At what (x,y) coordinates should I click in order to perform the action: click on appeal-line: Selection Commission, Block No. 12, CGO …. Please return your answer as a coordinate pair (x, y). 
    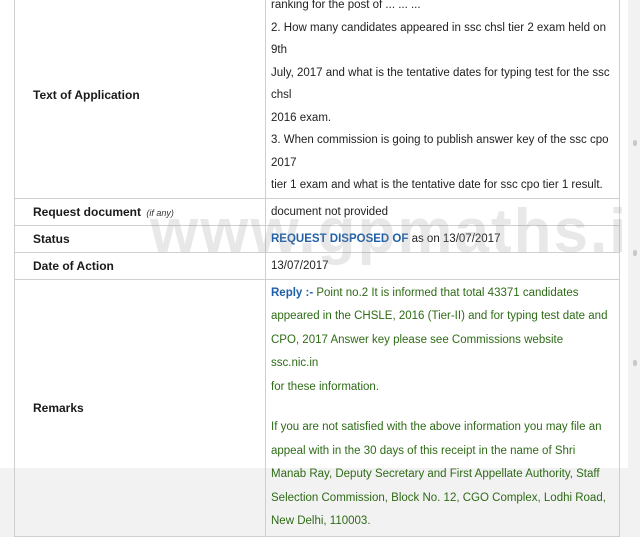
    Looking at the image, I should click on (438, 497).